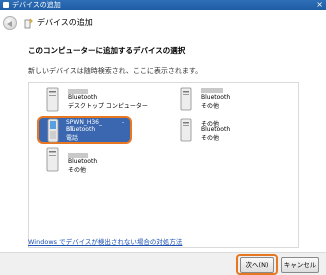  I want to click on window-title: デバイスの追加, so click(36, 5).